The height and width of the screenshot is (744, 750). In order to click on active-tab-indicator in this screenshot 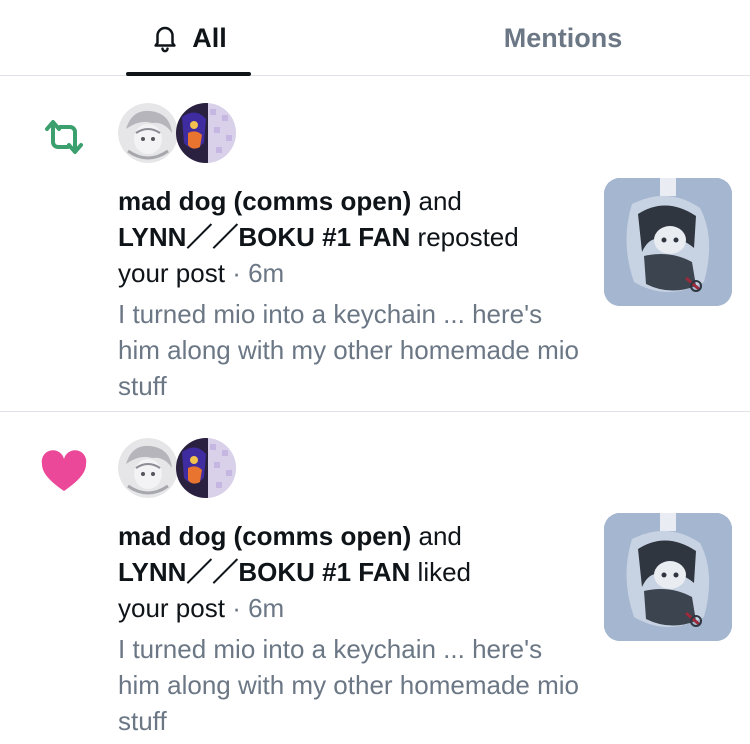, I will do `click(188, 74)`.